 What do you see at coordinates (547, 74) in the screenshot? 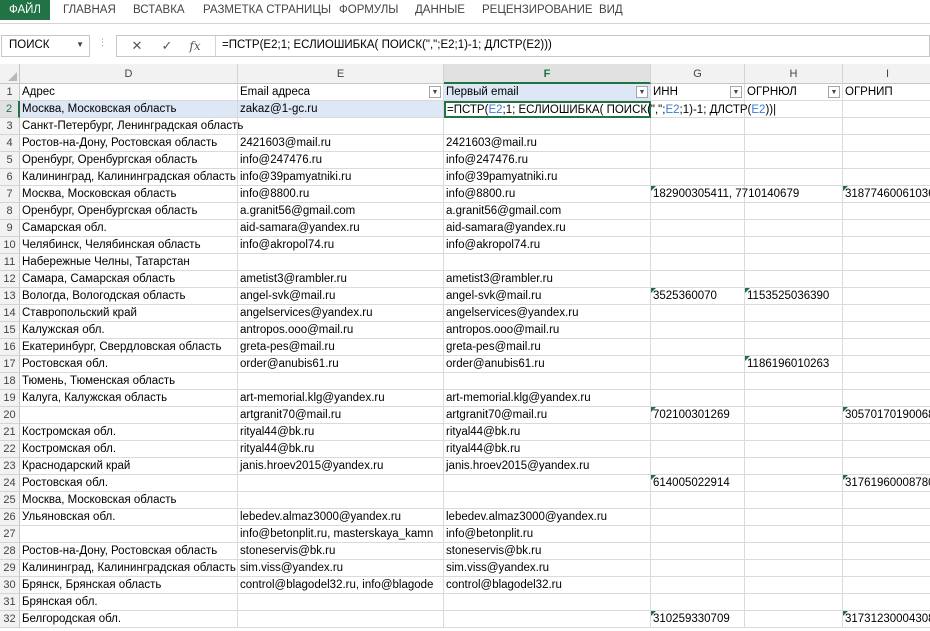
I see `column-header-f: F` at bounding box center [547, 74].